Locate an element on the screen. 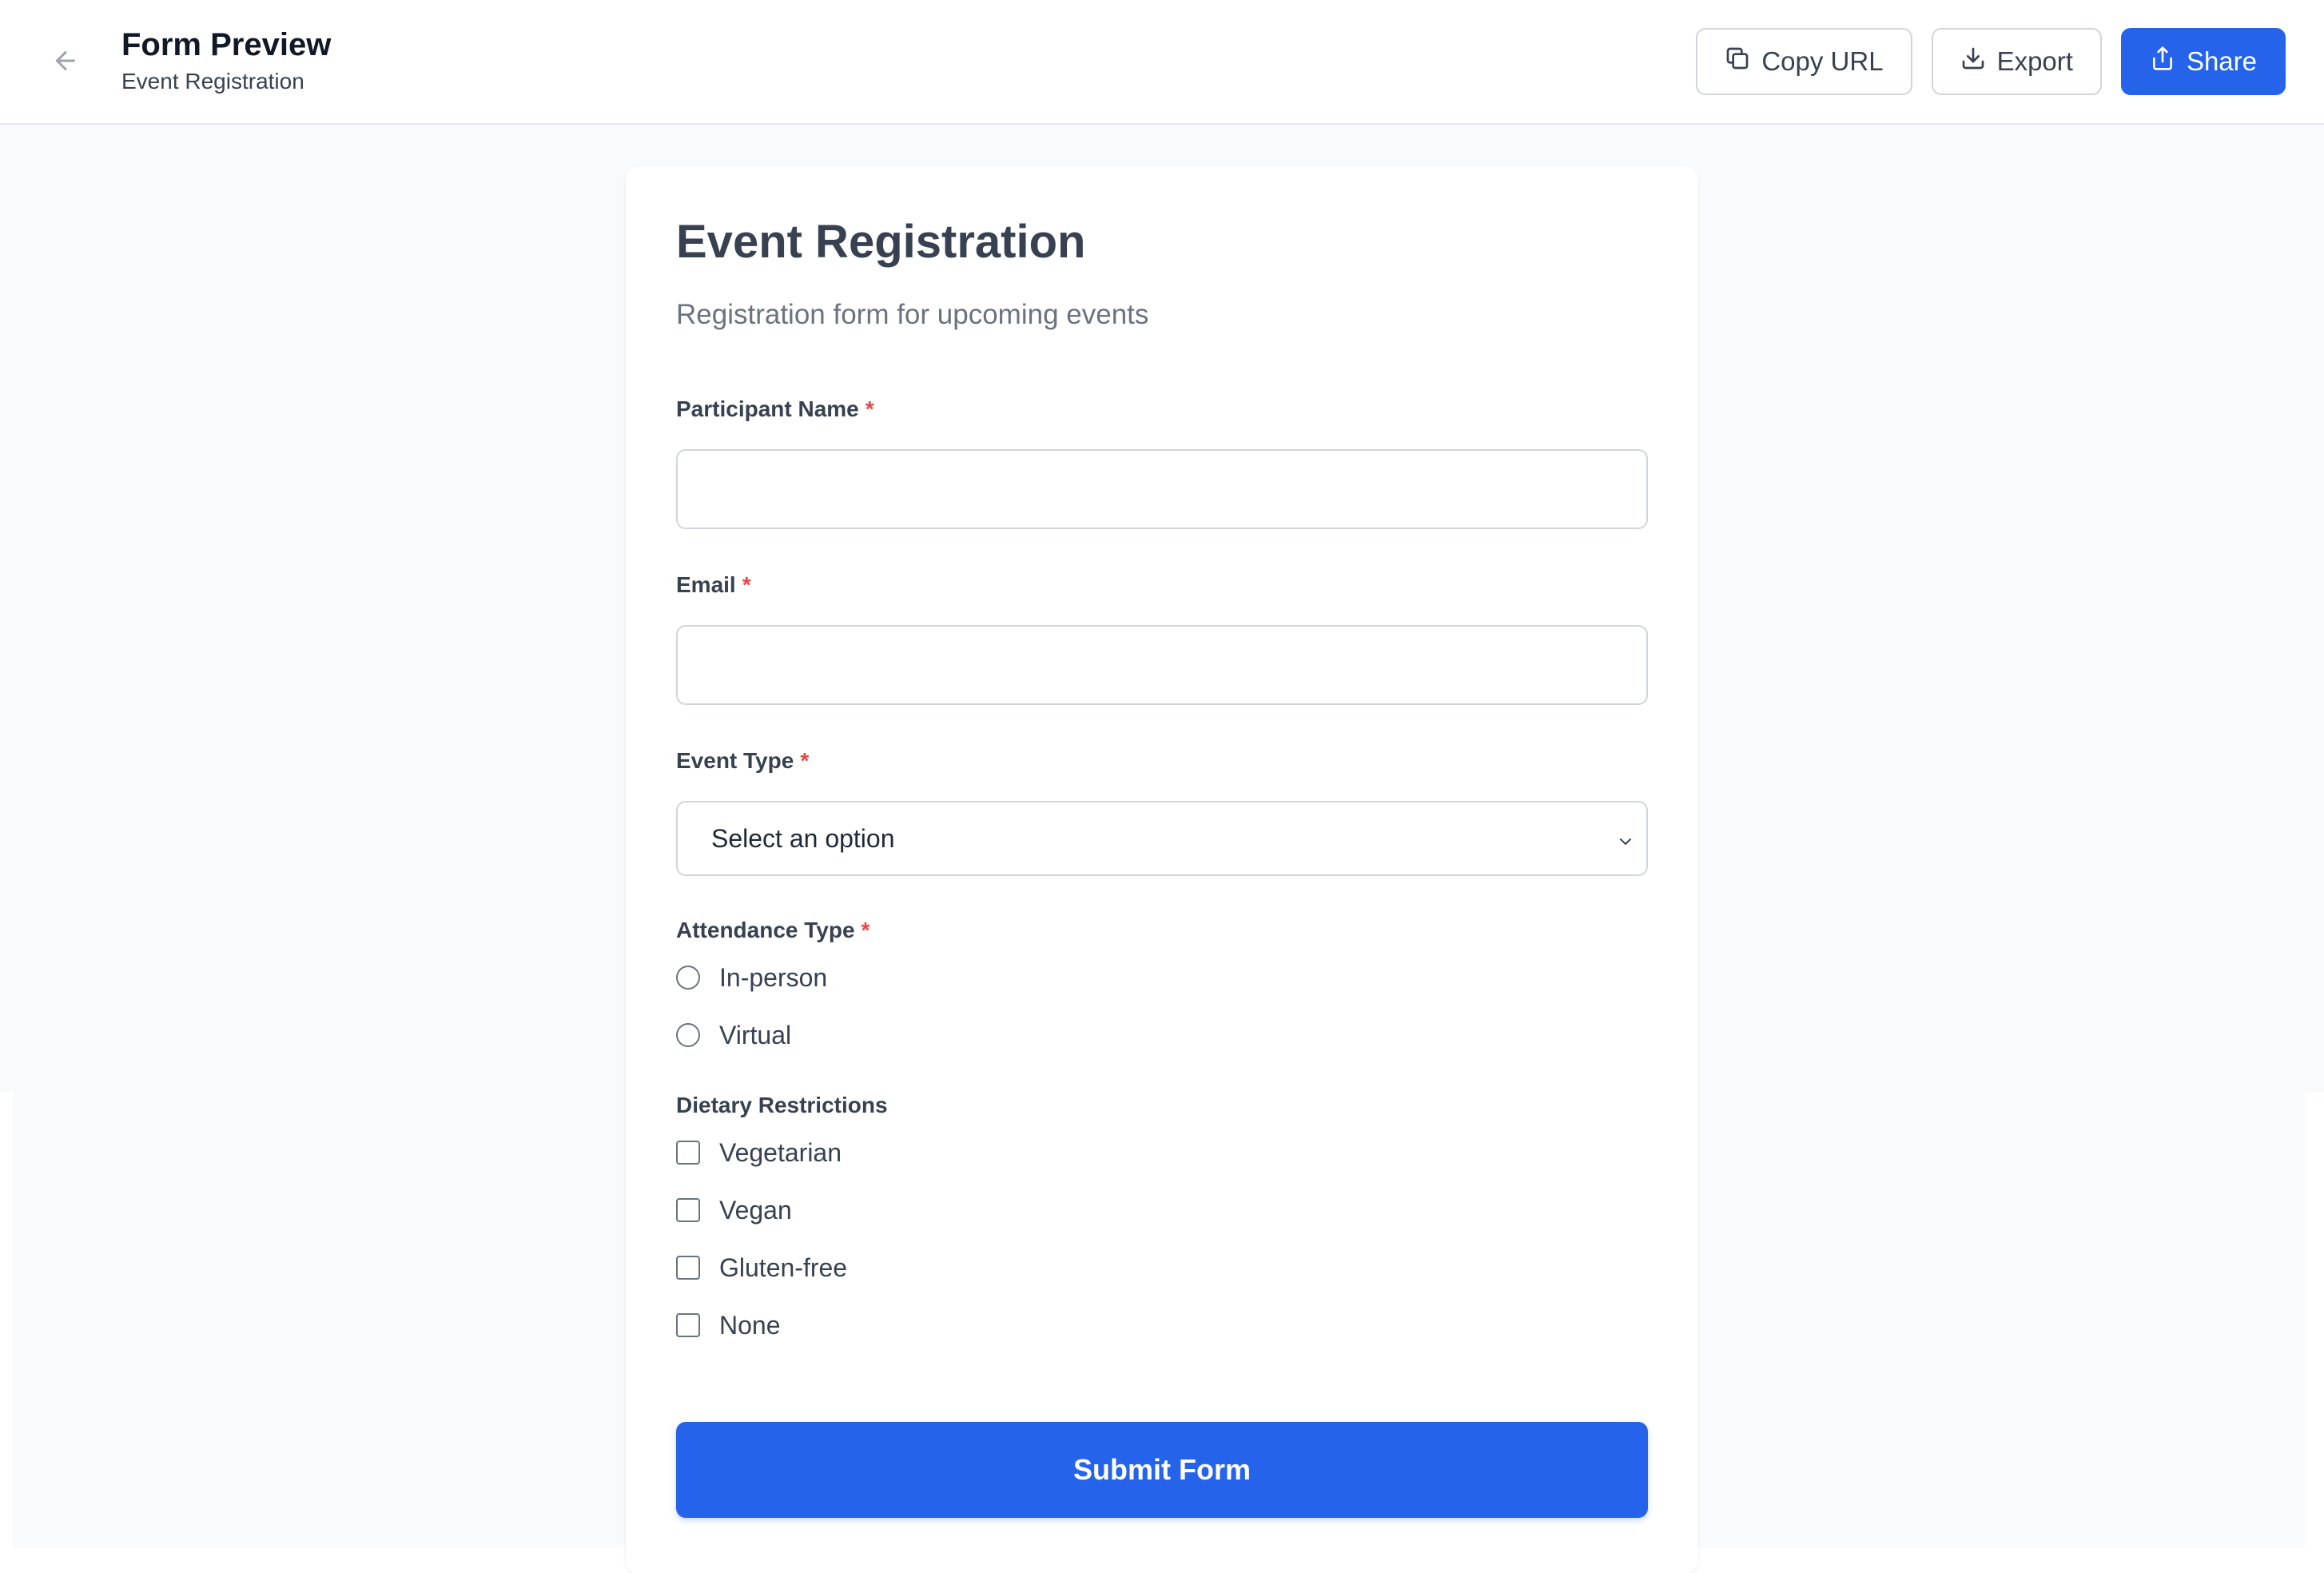 The image size is (2324, 1573). checkbox-option-gluten-free: Gluten-free is located at coordinates (761, 1268).